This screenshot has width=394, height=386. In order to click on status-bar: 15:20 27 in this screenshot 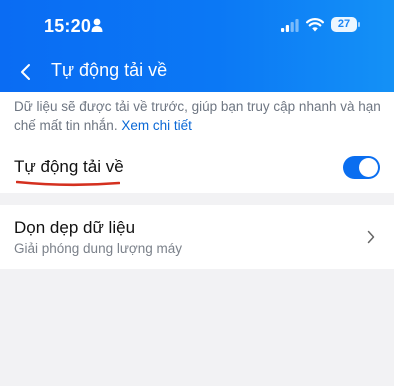, I will do `click(197, 26)`.